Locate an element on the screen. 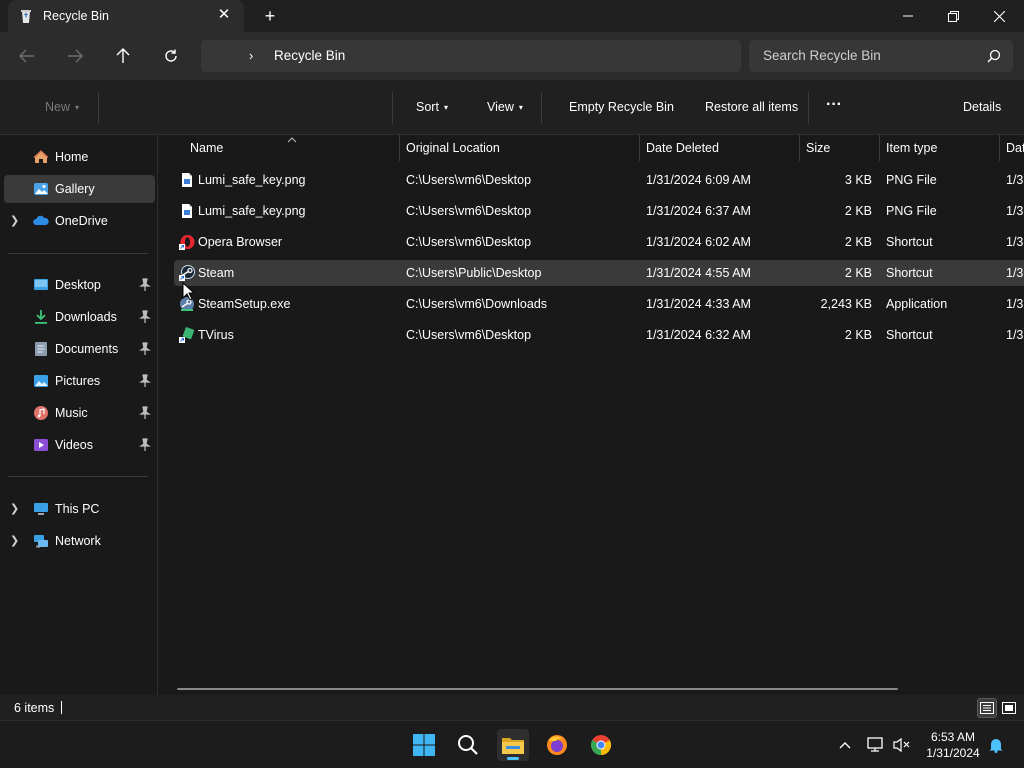 Image resolution: width=1024 pixels, height=768 pixels. windows-logo-icon is located at coordinates (424, 745).